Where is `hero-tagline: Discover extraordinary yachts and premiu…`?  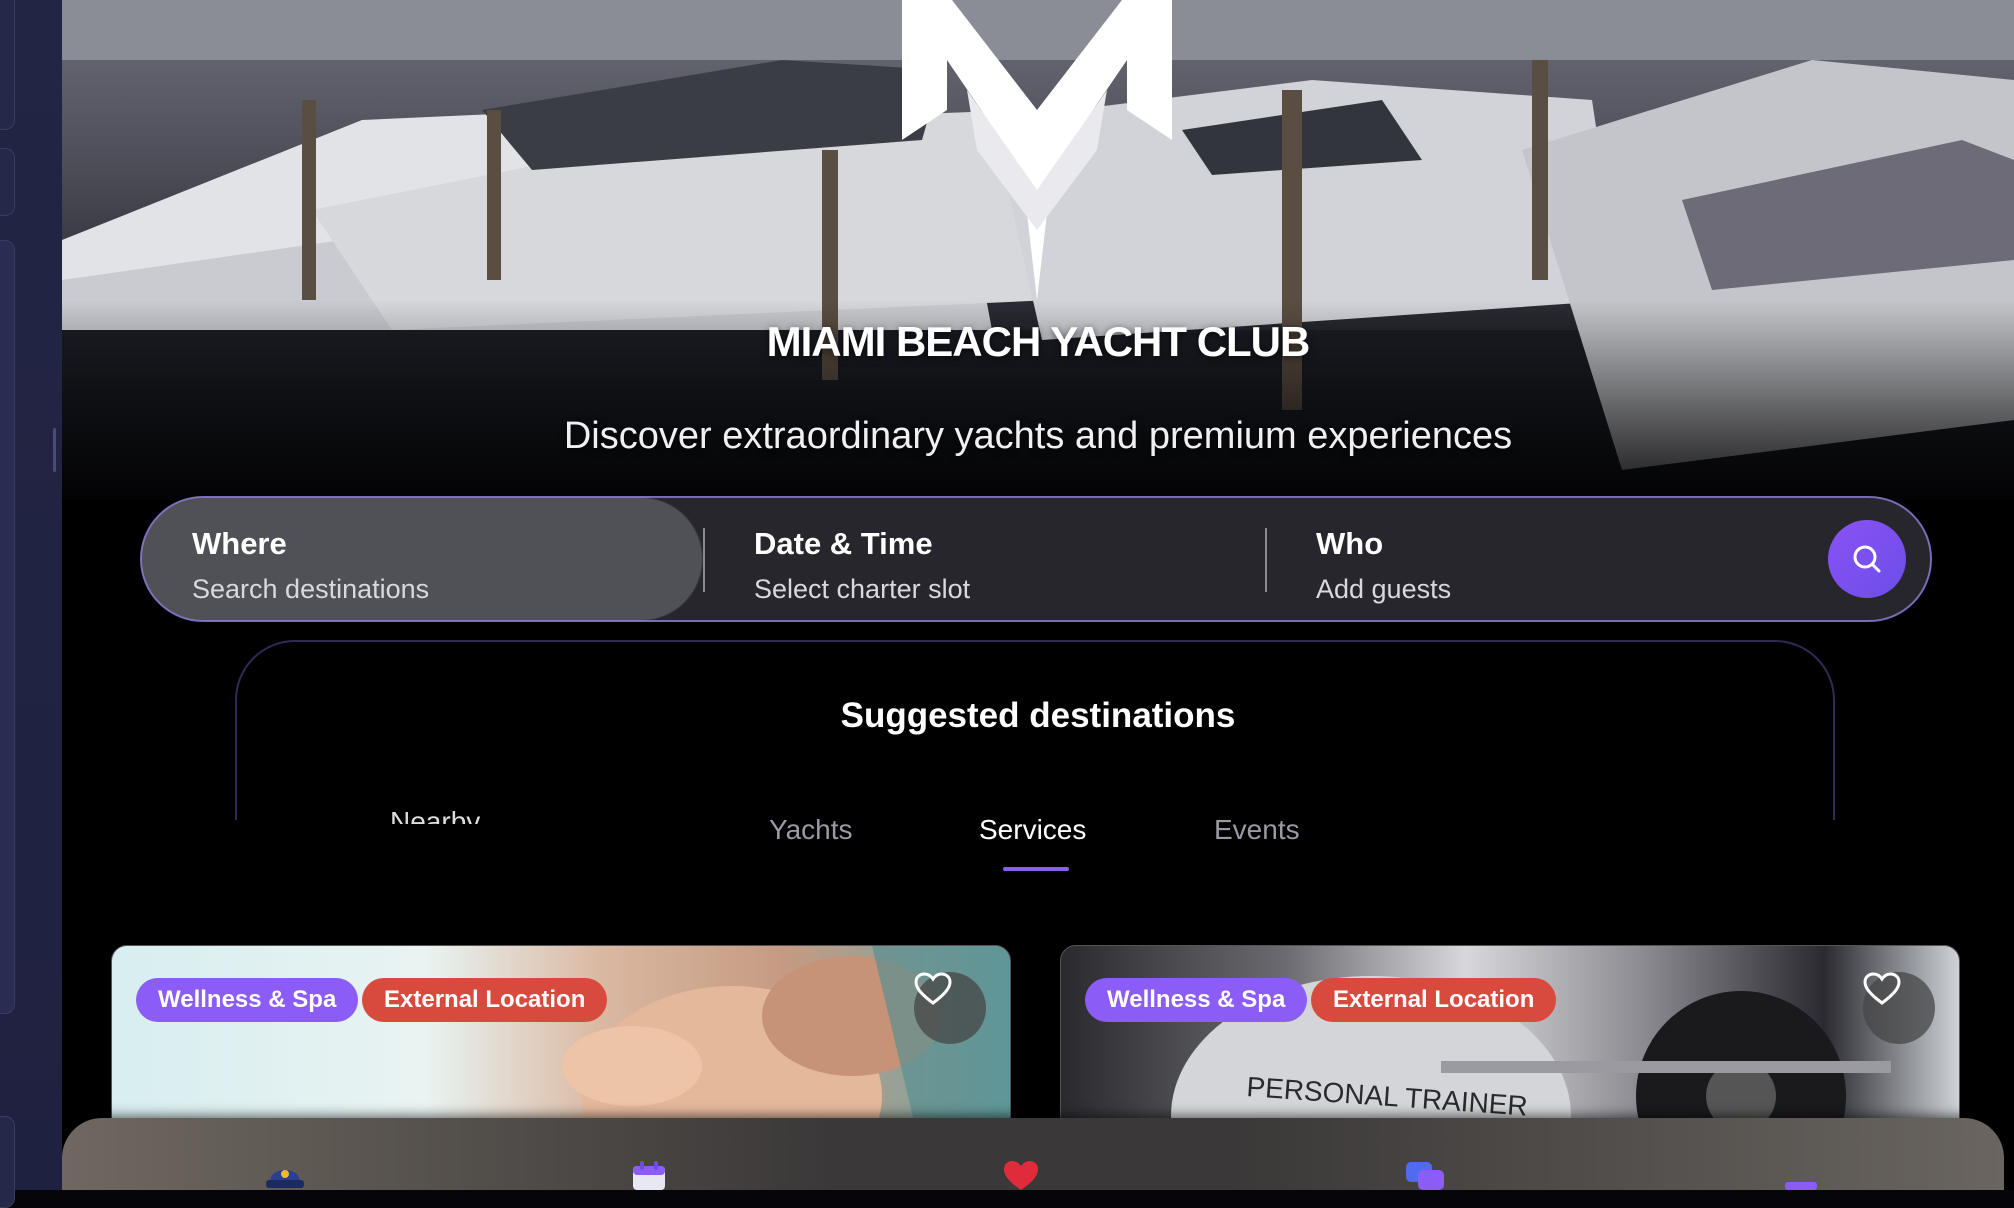 hero-tagline: Discover extraordinary yachts and premiu… is located at coordinates (1038, 436).